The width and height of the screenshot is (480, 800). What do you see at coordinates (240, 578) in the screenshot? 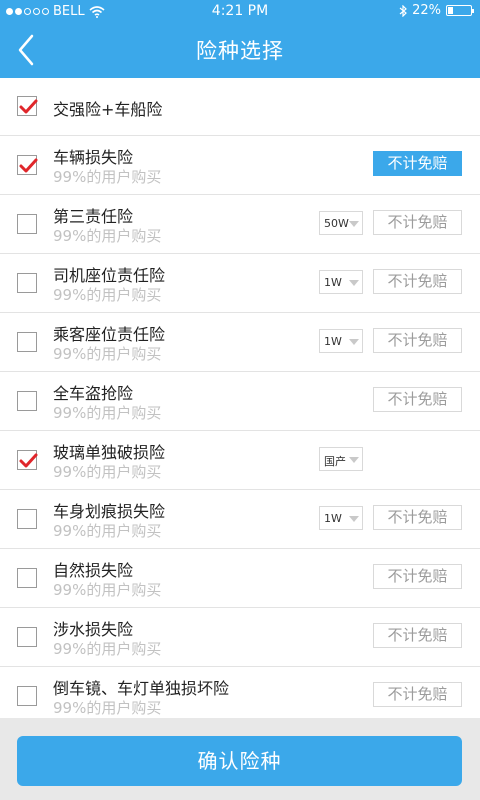
I see `insurance-row: 自然损失险 99%的用户购买 不计免赔` at bounding box center [240, 578].